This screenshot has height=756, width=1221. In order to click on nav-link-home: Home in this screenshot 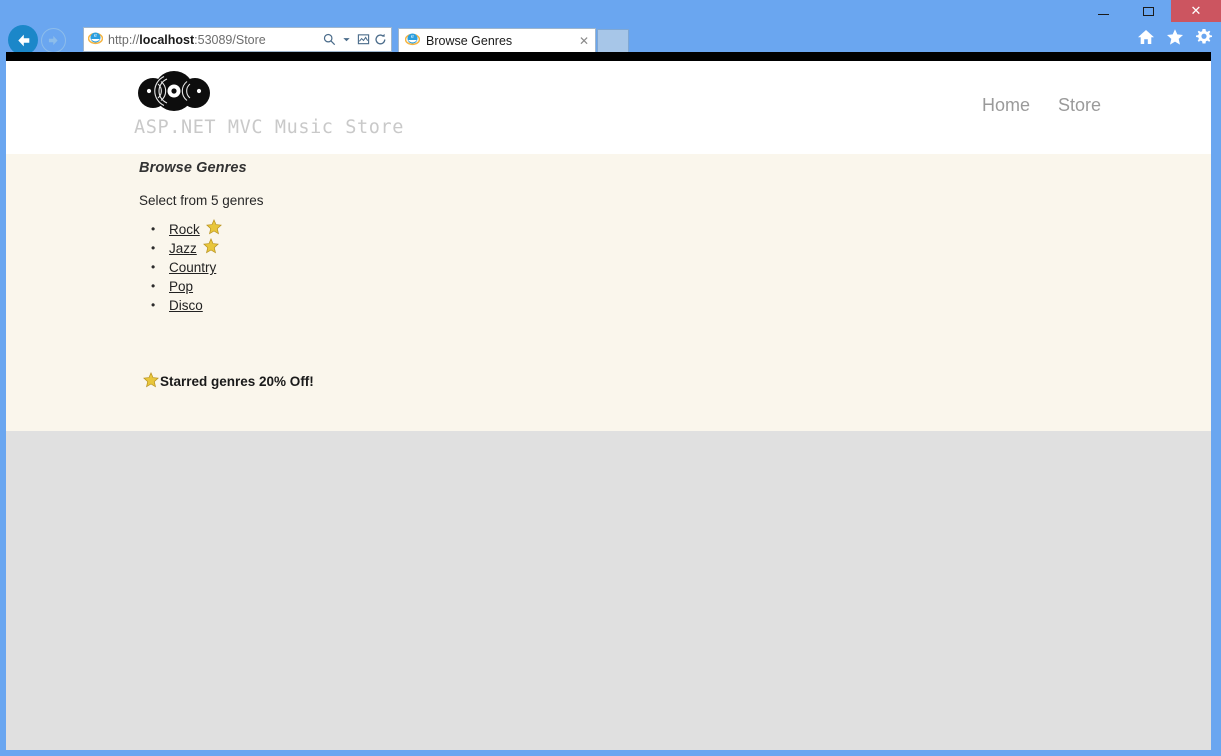, I will do `click(1006, 105)`.